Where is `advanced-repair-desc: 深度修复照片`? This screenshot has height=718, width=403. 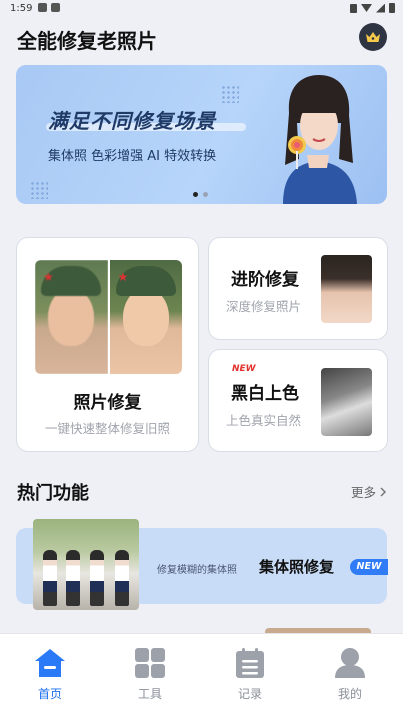 advanced-repair-desc: 深度修复照片 is located at coordinates (264, 306).